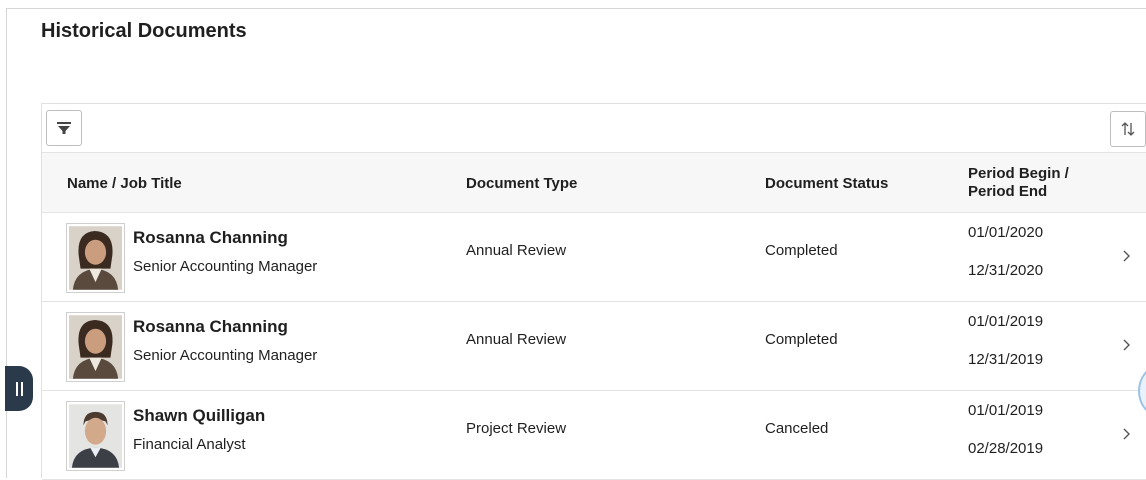  Describe the element at coordinates (199, 415) in the screenshot. I see `person-name: Shawn Quilligan` at that location.